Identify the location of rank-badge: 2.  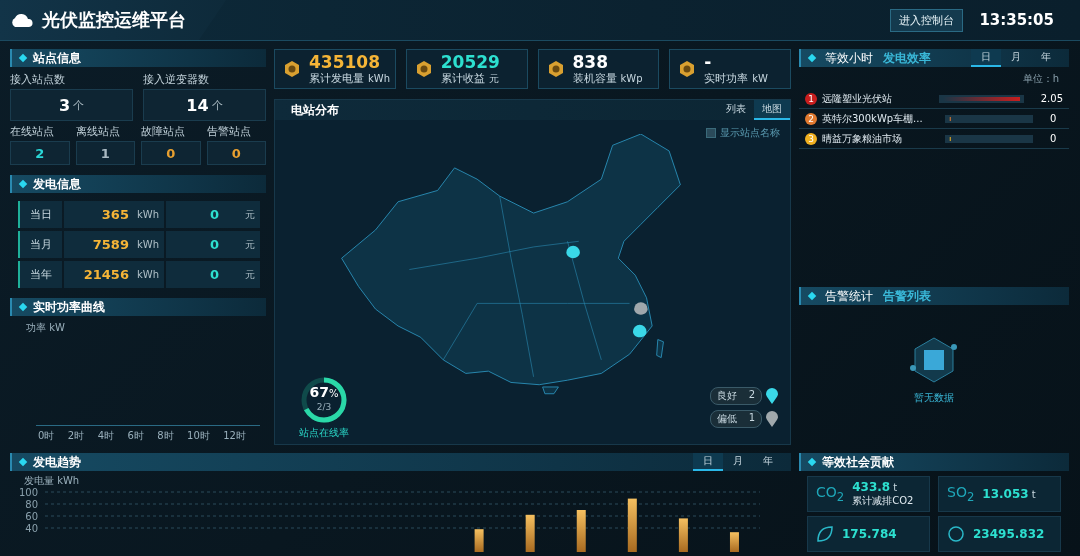
(811, 118).